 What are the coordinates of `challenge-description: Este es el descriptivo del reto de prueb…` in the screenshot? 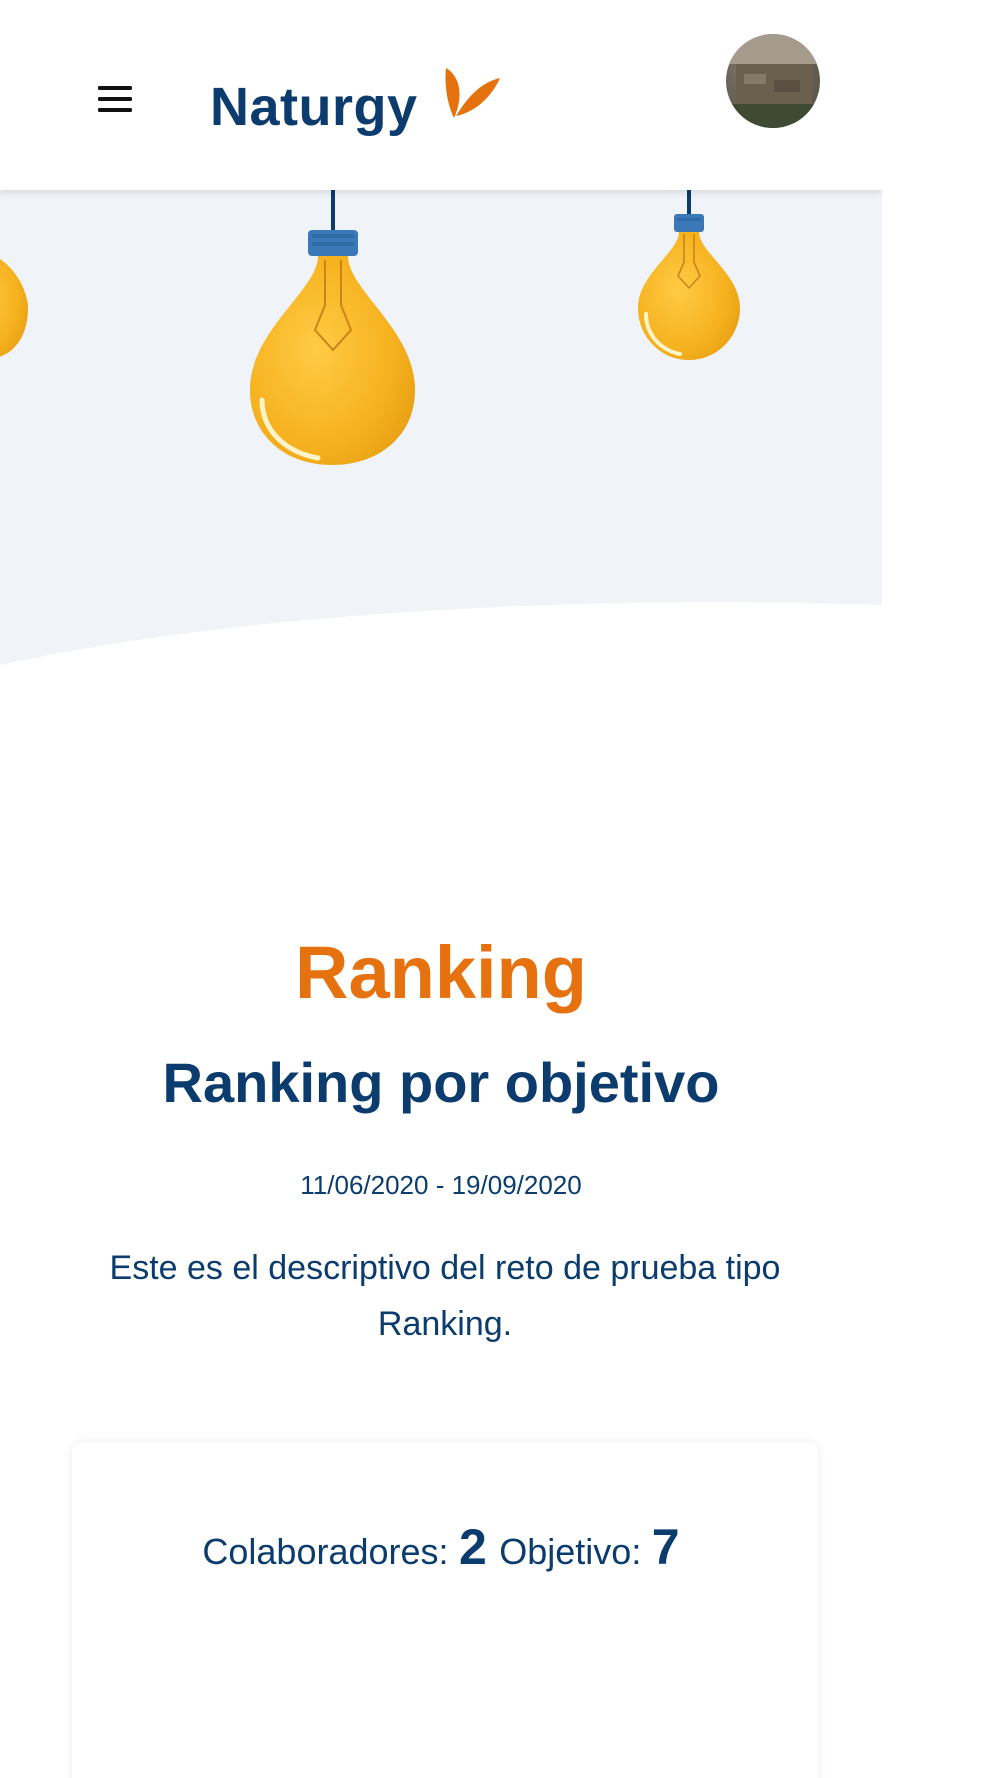 It's located at (445, 1296).